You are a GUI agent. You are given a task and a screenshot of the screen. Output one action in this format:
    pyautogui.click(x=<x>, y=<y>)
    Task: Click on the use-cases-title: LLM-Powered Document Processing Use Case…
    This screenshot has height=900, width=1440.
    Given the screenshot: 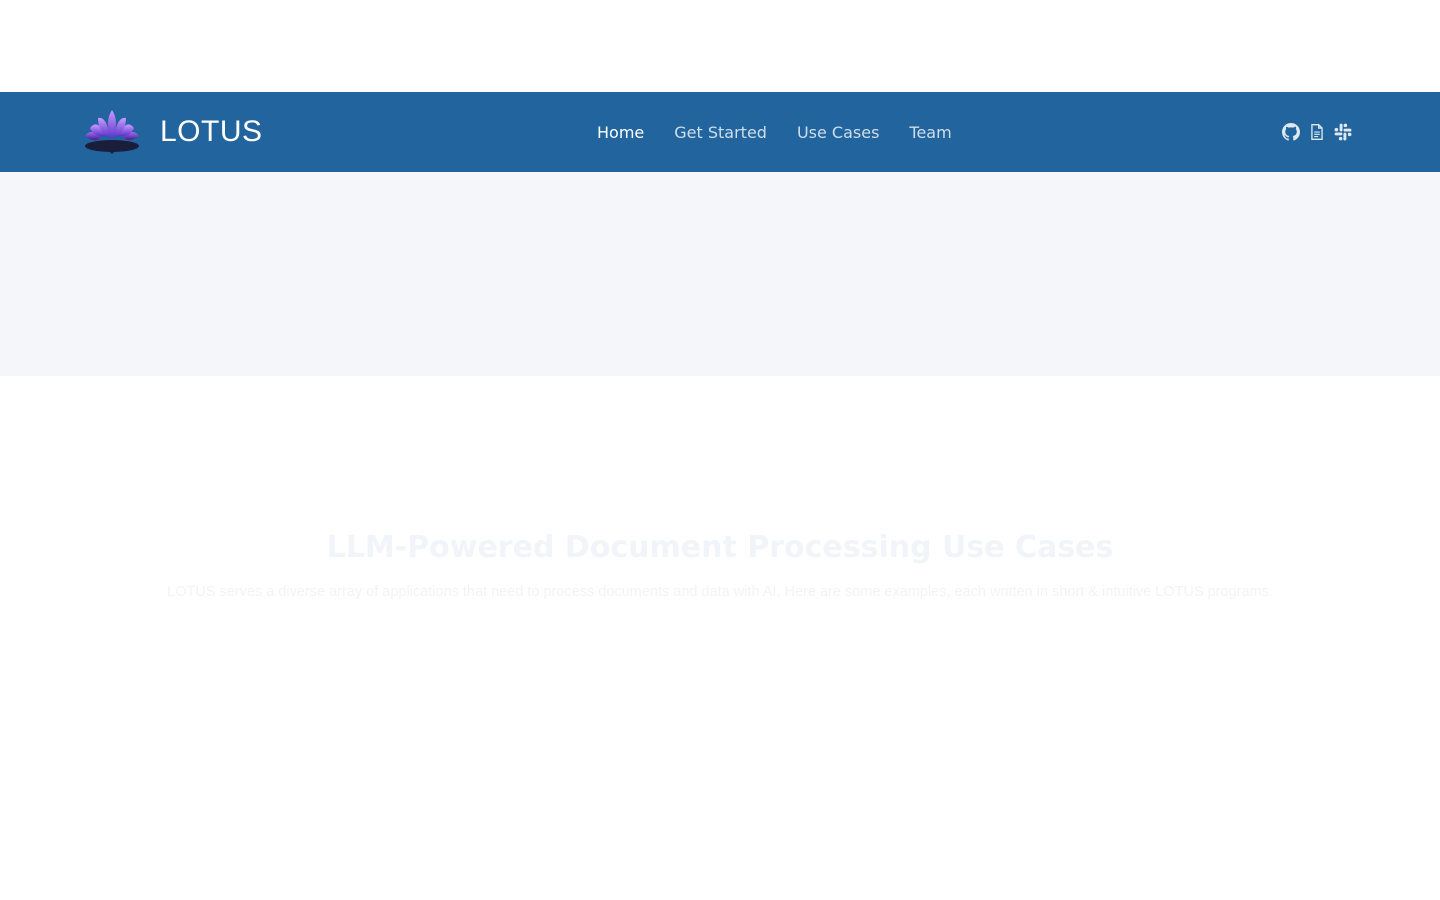 What is the action you would take?
    pyautogui.click(x=720, y=547)
    